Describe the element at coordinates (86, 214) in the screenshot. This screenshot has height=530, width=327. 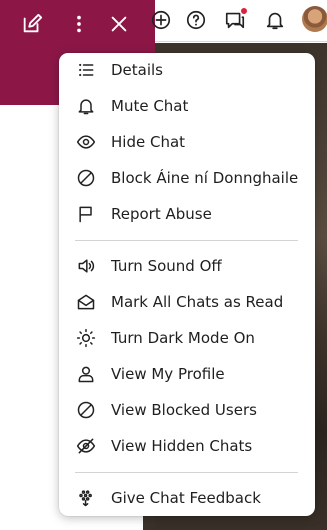
I see `flag-icon` at that location.